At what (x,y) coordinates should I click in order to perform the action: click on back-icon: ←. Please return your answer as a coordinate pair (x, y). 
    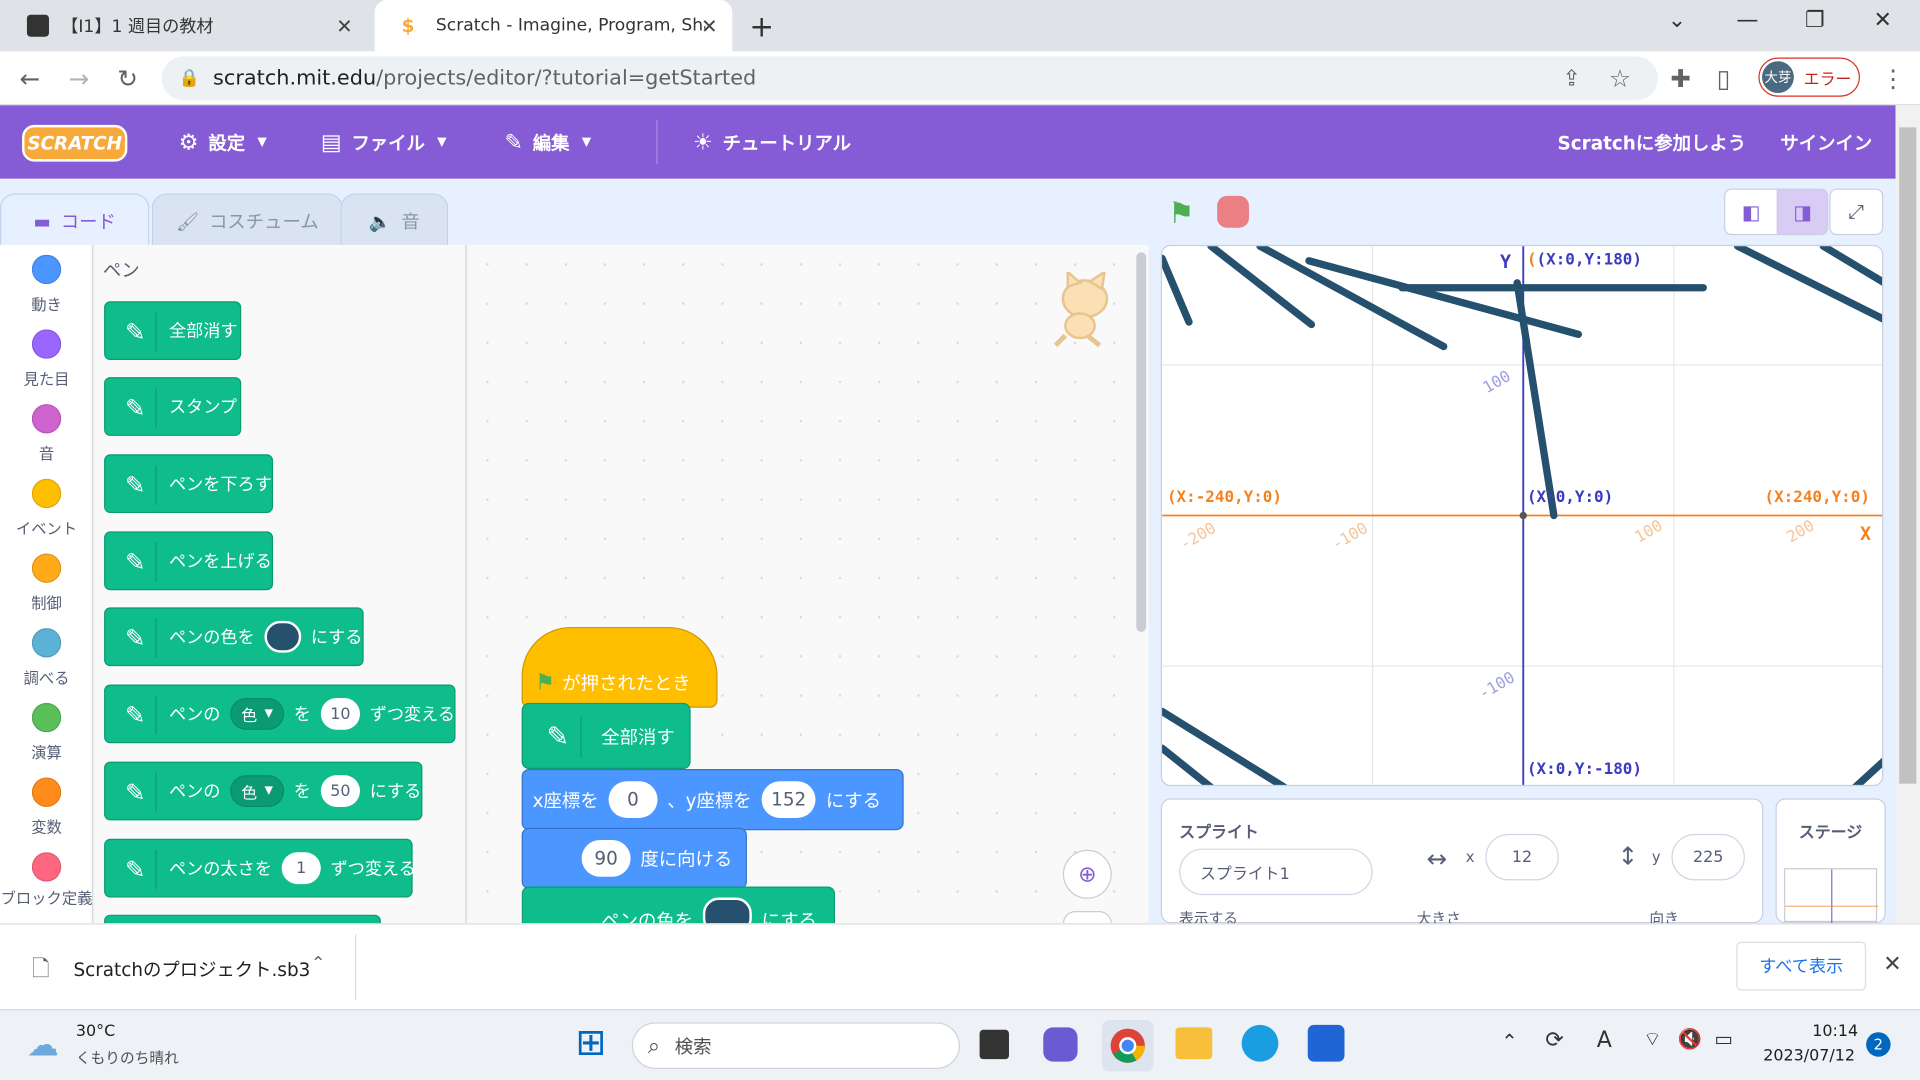
    Looking at the image, I should click on (30, 78).